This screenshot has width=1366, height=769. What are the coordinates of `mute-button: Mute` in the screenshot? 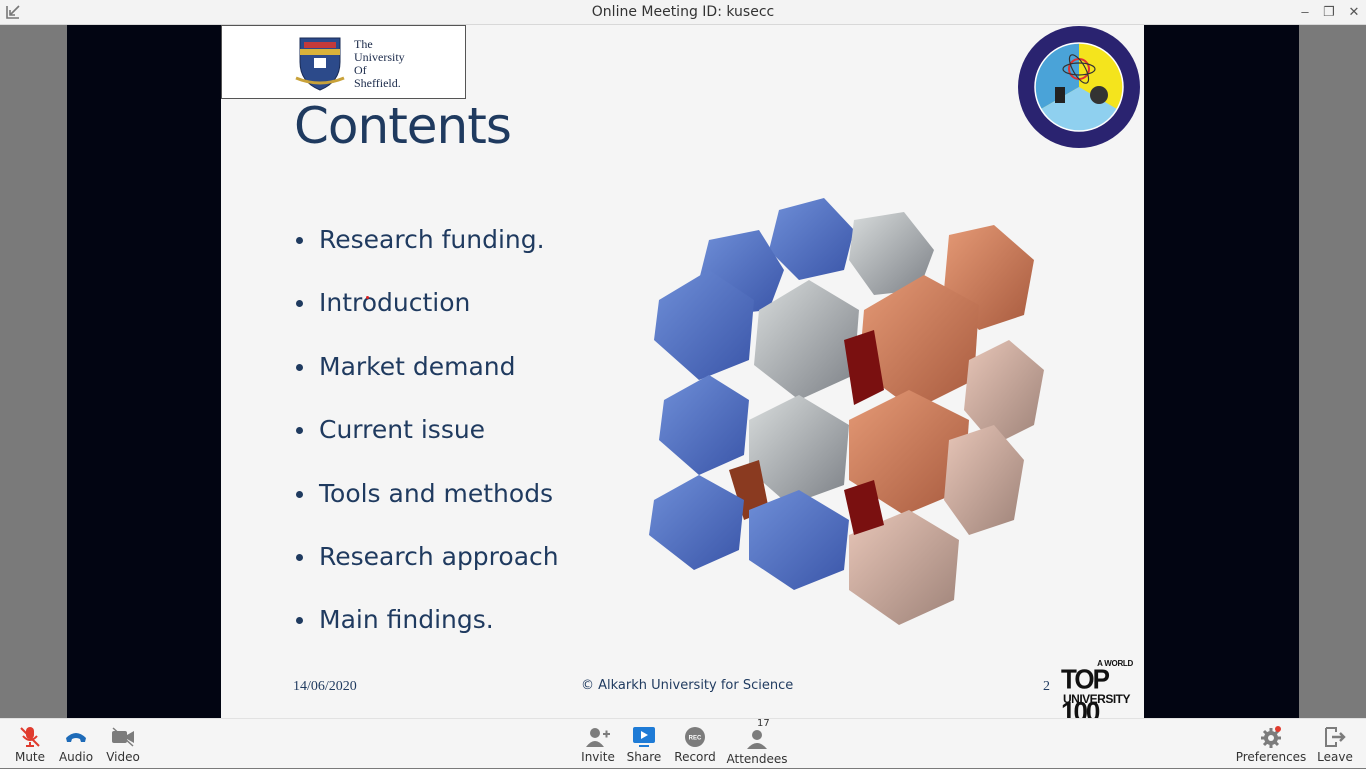 It's located at (30, 744).